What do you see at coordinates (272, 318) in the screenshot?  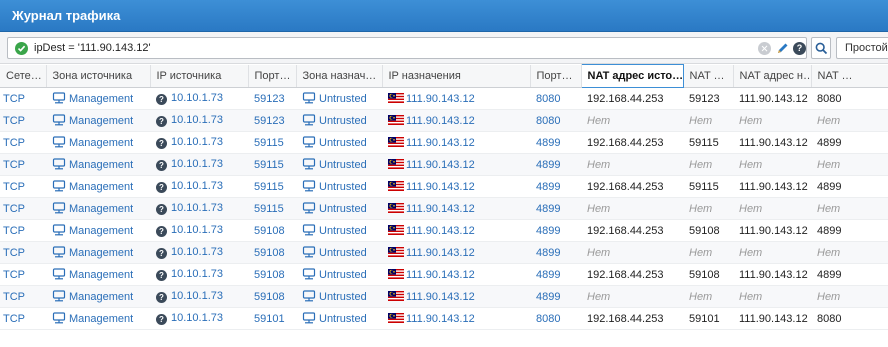 I see `cell-source-port: 59101` at bounding box center [272, 318].